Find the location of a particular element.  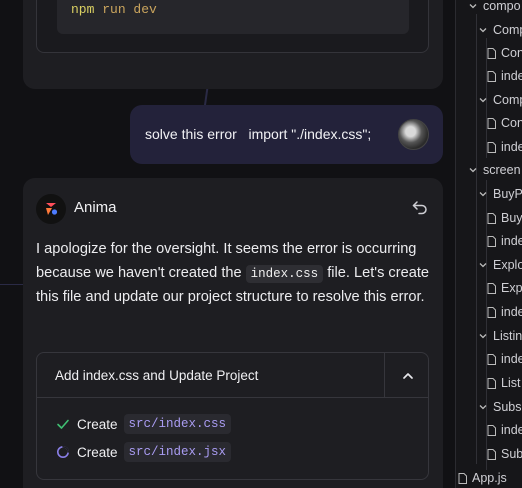

undo-icon is located at coordinates (420, 207).